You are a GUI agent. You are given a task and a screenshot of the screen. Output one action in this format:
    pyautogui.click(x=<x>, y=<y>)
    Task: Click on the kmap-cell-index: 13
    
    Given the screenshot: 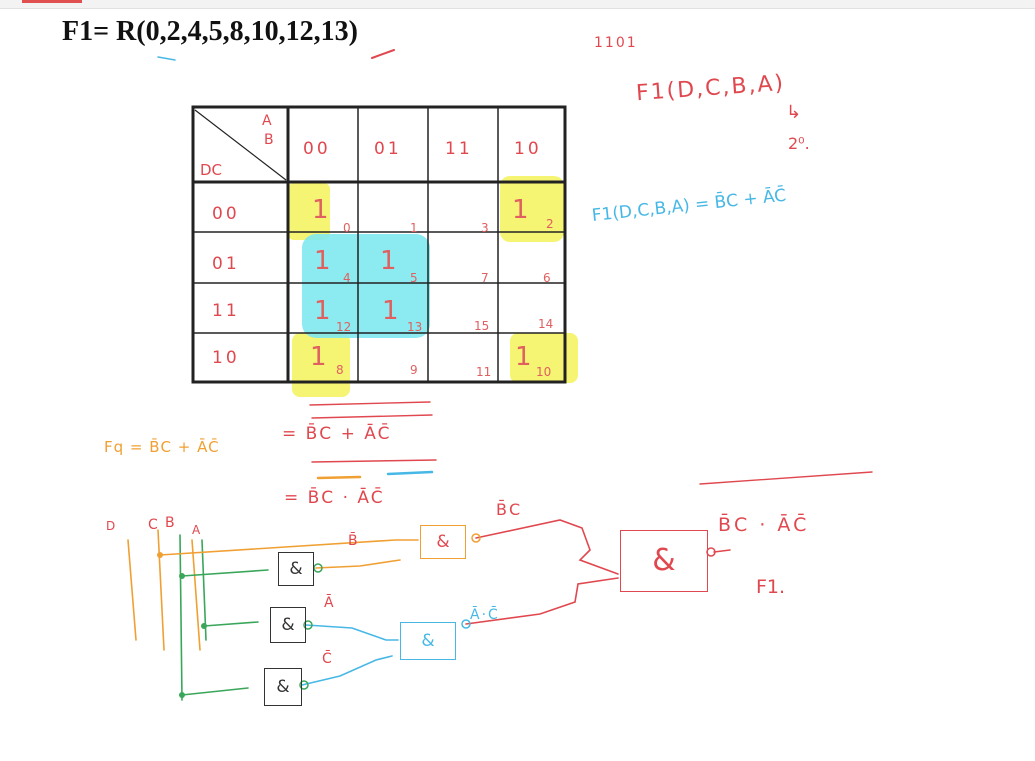 What is the action you would take?
    pyautogui.click(x=415, y=327)
    